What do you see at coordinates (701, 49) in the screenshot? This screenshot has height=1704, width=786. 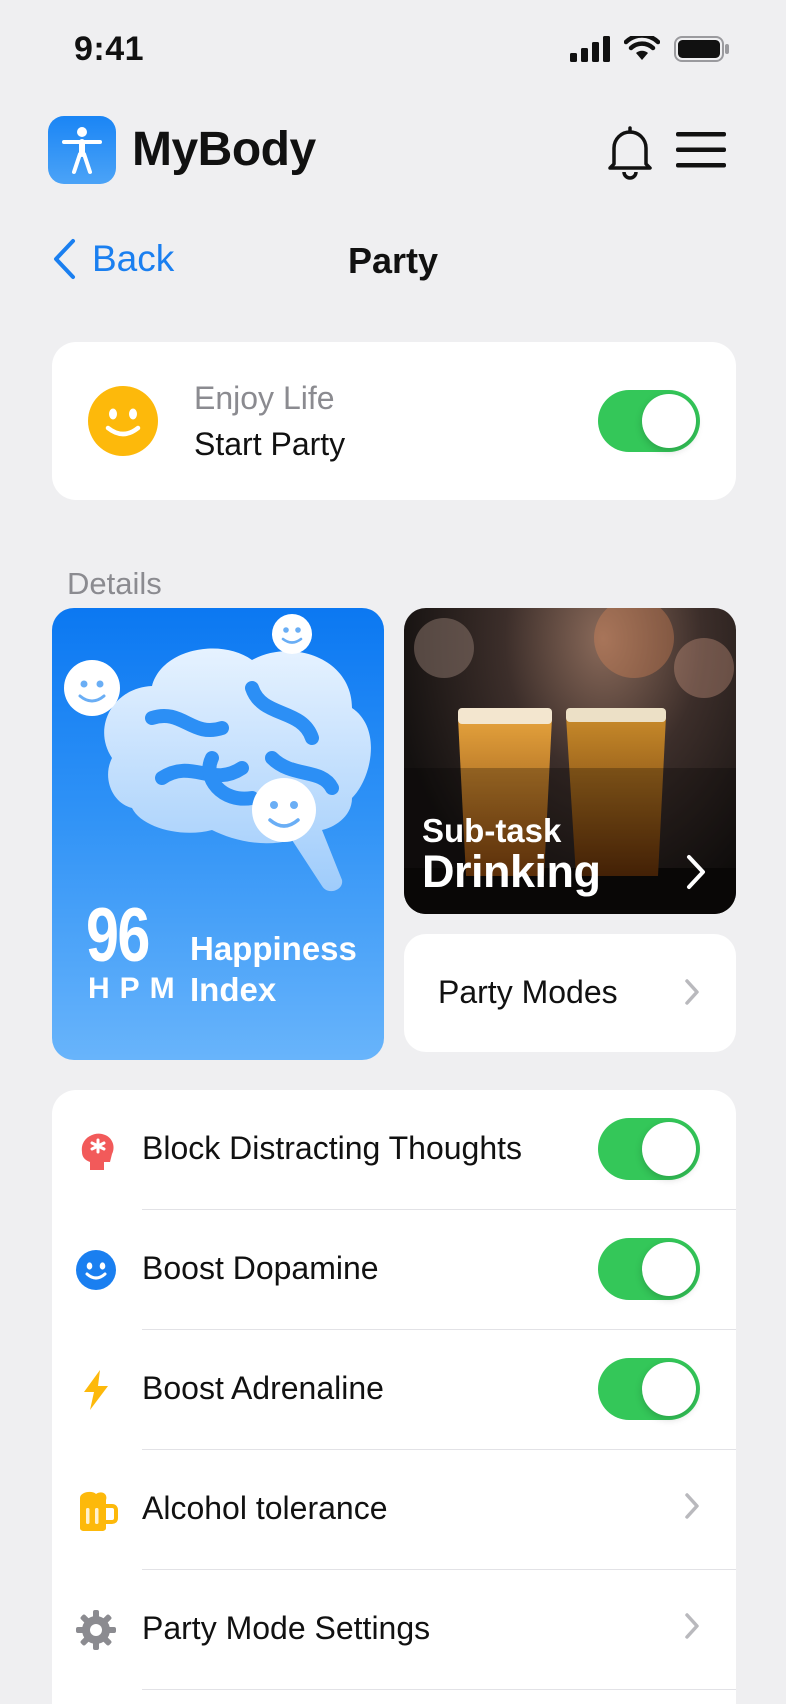 I see `battery-icon` at bounding box center [701, 49].